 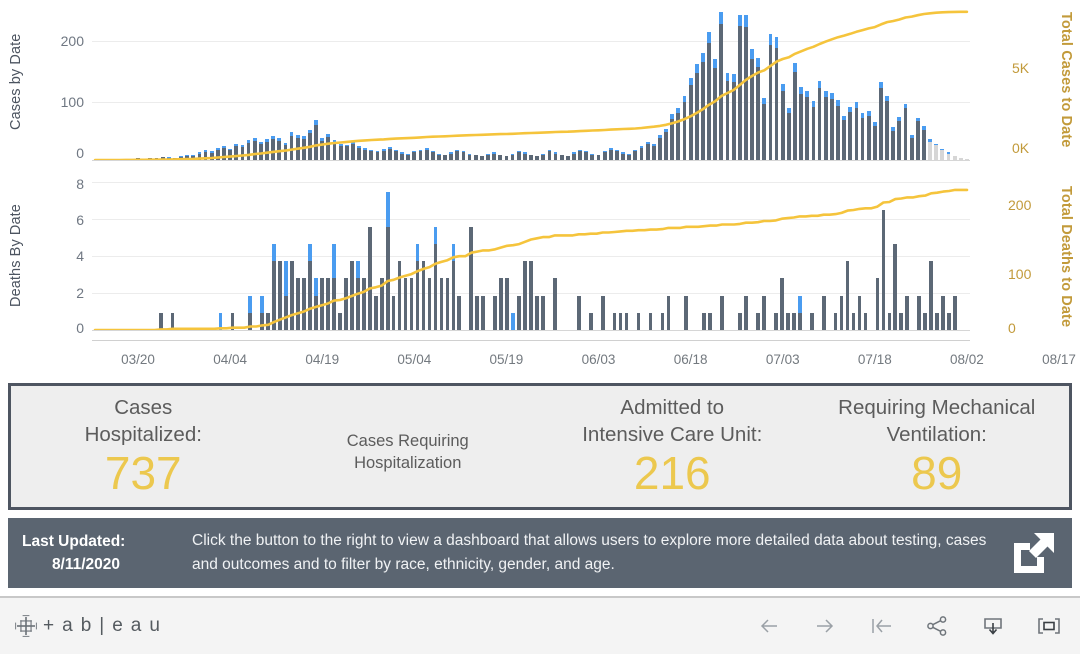 What do you see at coordinates (909, 626) in the screenshot?
I see `footer-icon-group` at bounding box center [909, 626].